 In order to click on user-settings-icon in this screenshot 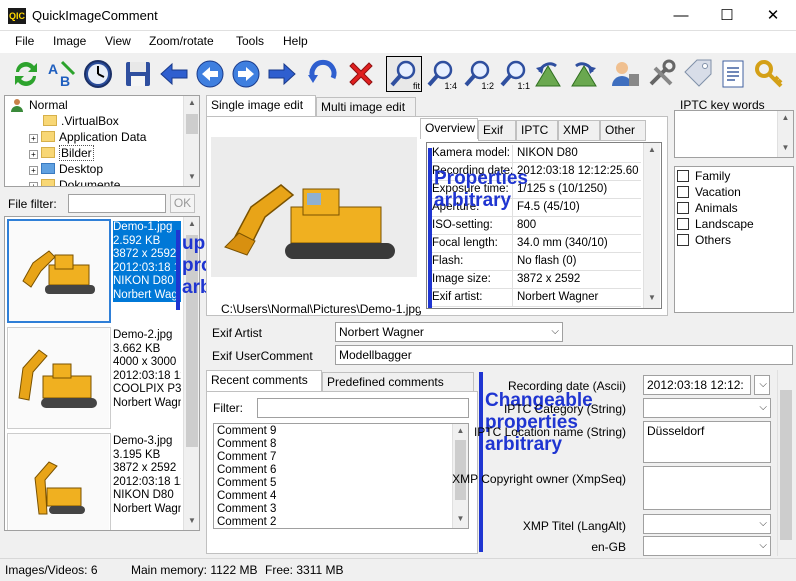, I will do `click(625, 74)`.